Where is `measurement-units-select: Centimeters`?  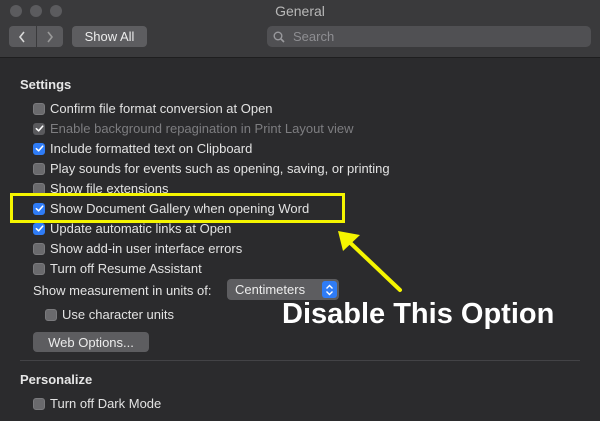
measurement-units-select: Centimeters is located at coordinates (283, 289).